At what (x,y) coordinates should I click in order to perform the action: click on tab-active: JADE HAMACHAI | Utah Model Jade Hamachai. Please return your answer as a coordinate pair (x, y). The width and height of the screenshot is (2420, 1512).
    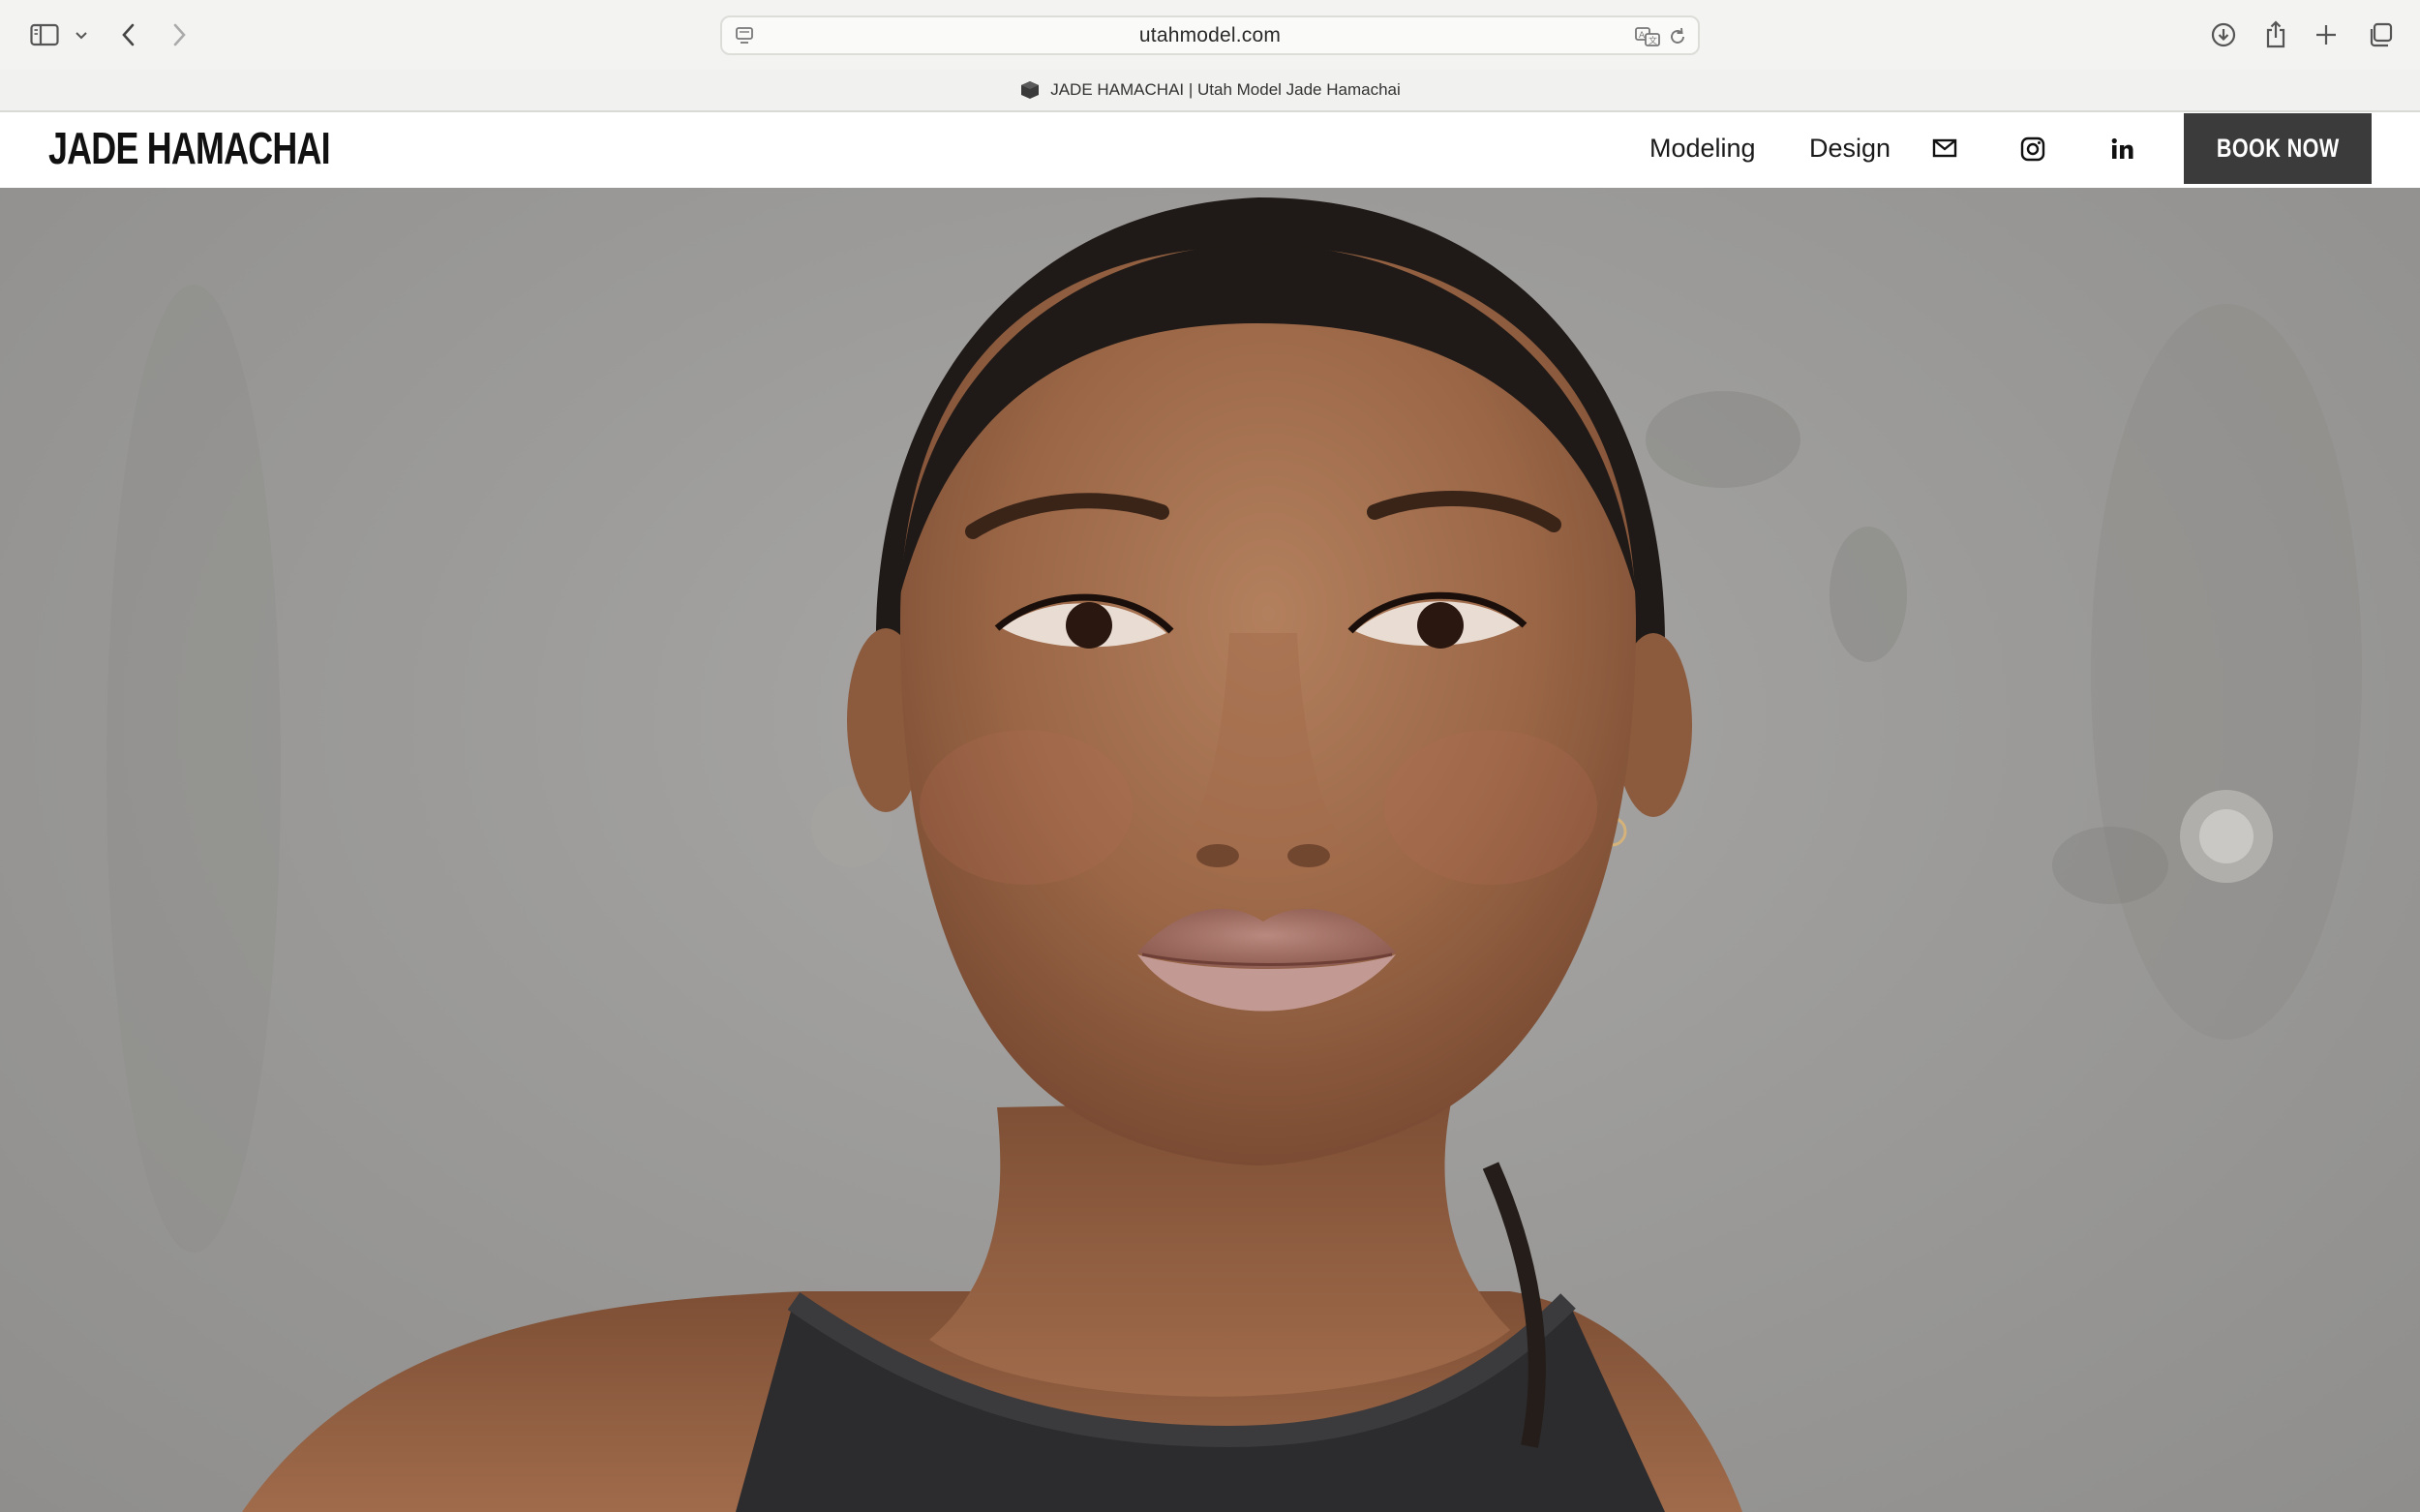
    Looking at the image, I should click on (1225, 90).